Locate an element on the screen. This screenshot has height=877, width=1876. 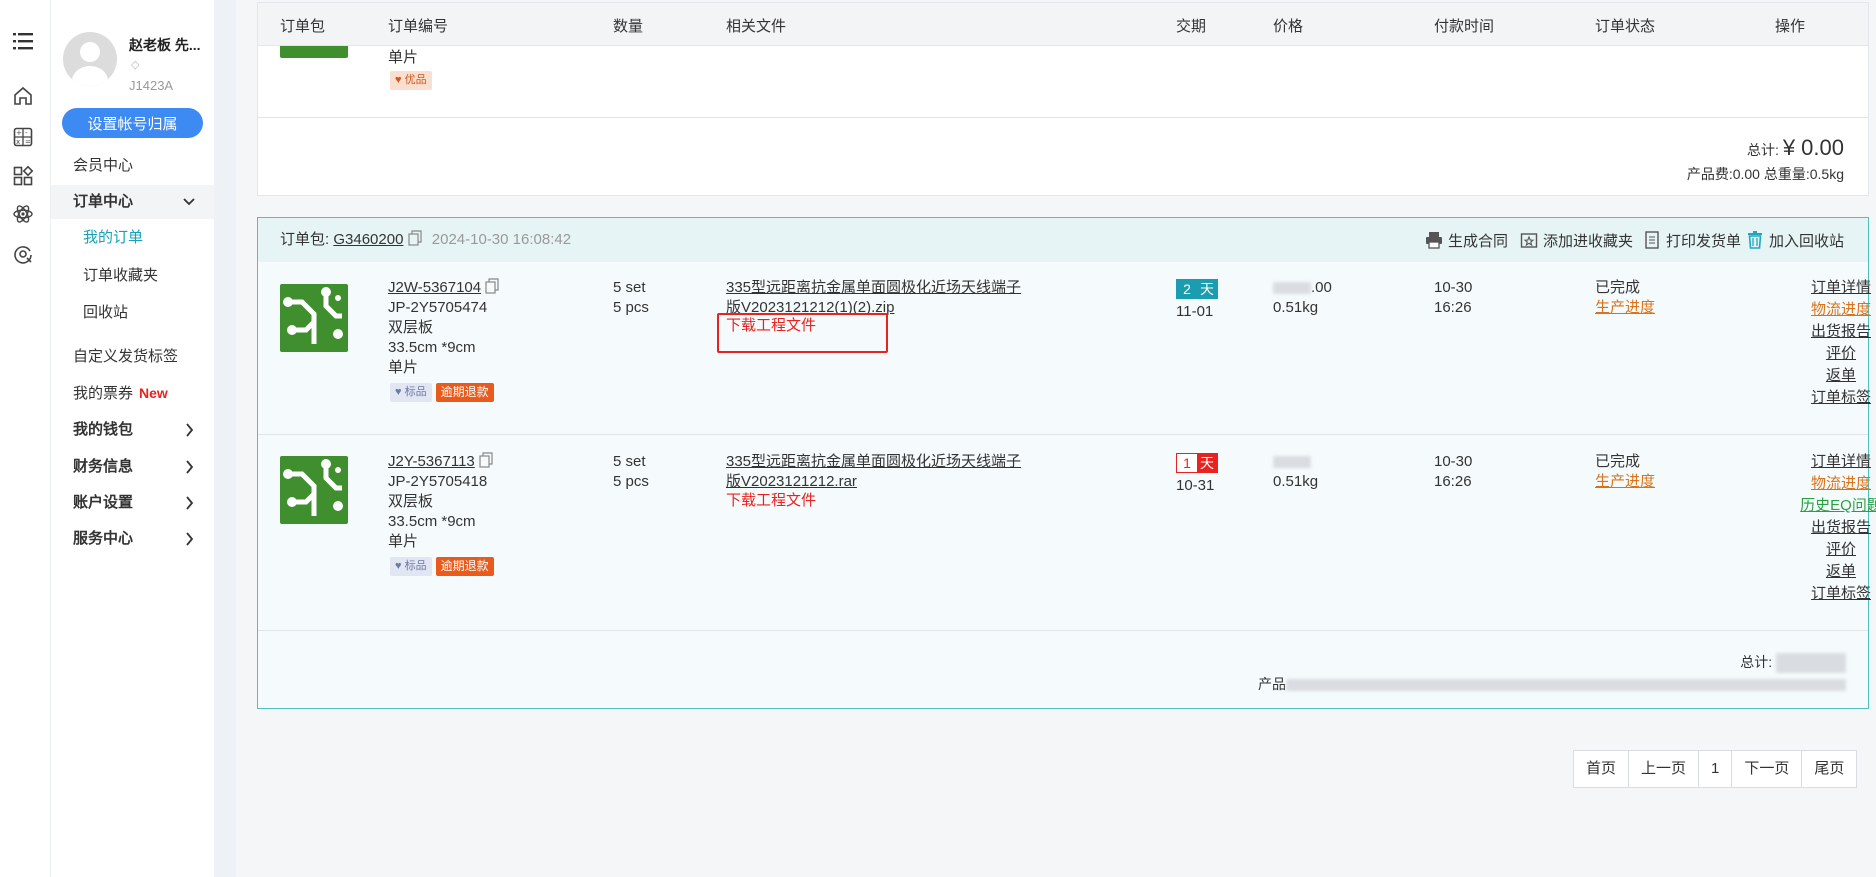
generate-contract-button: 生成合同 is located at coordinates (1466, 240).